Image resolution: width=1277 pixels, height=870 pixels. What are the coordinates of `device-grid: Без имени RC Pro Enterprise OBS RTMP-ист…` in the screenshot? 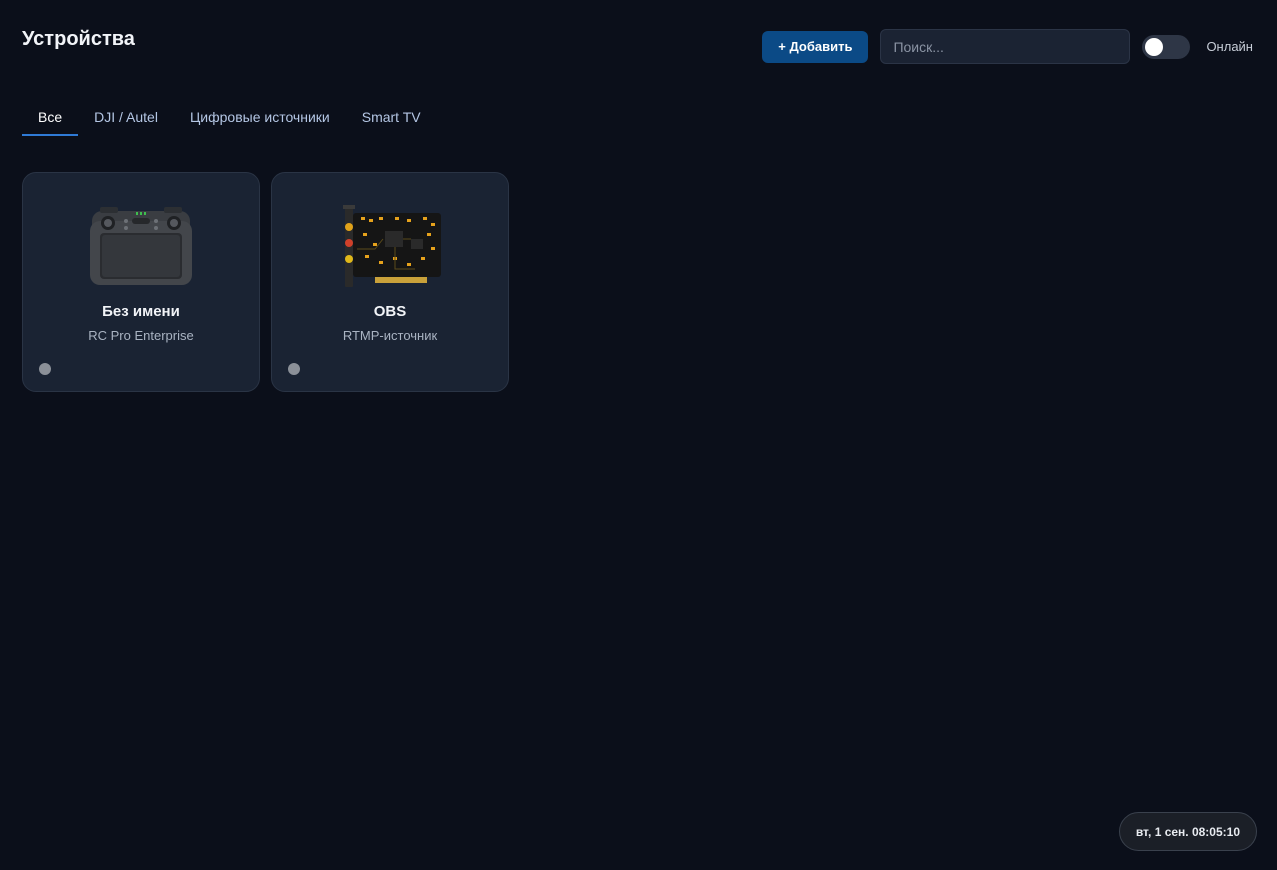 It's located at (265, 282).